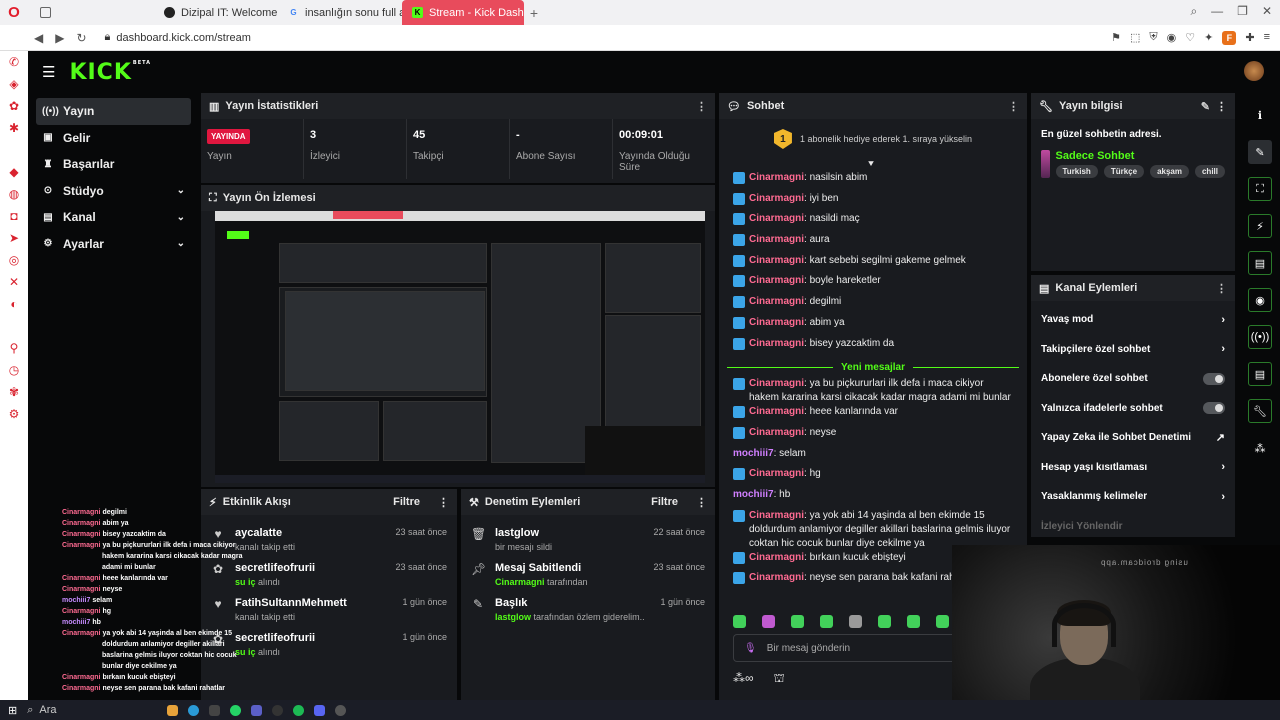 This screenshot has width=1280, height=720. What do you see at coordinates (534, 13) in the screenshot?
I see `new-tab-icon: +` at bounding box center [534, 13].